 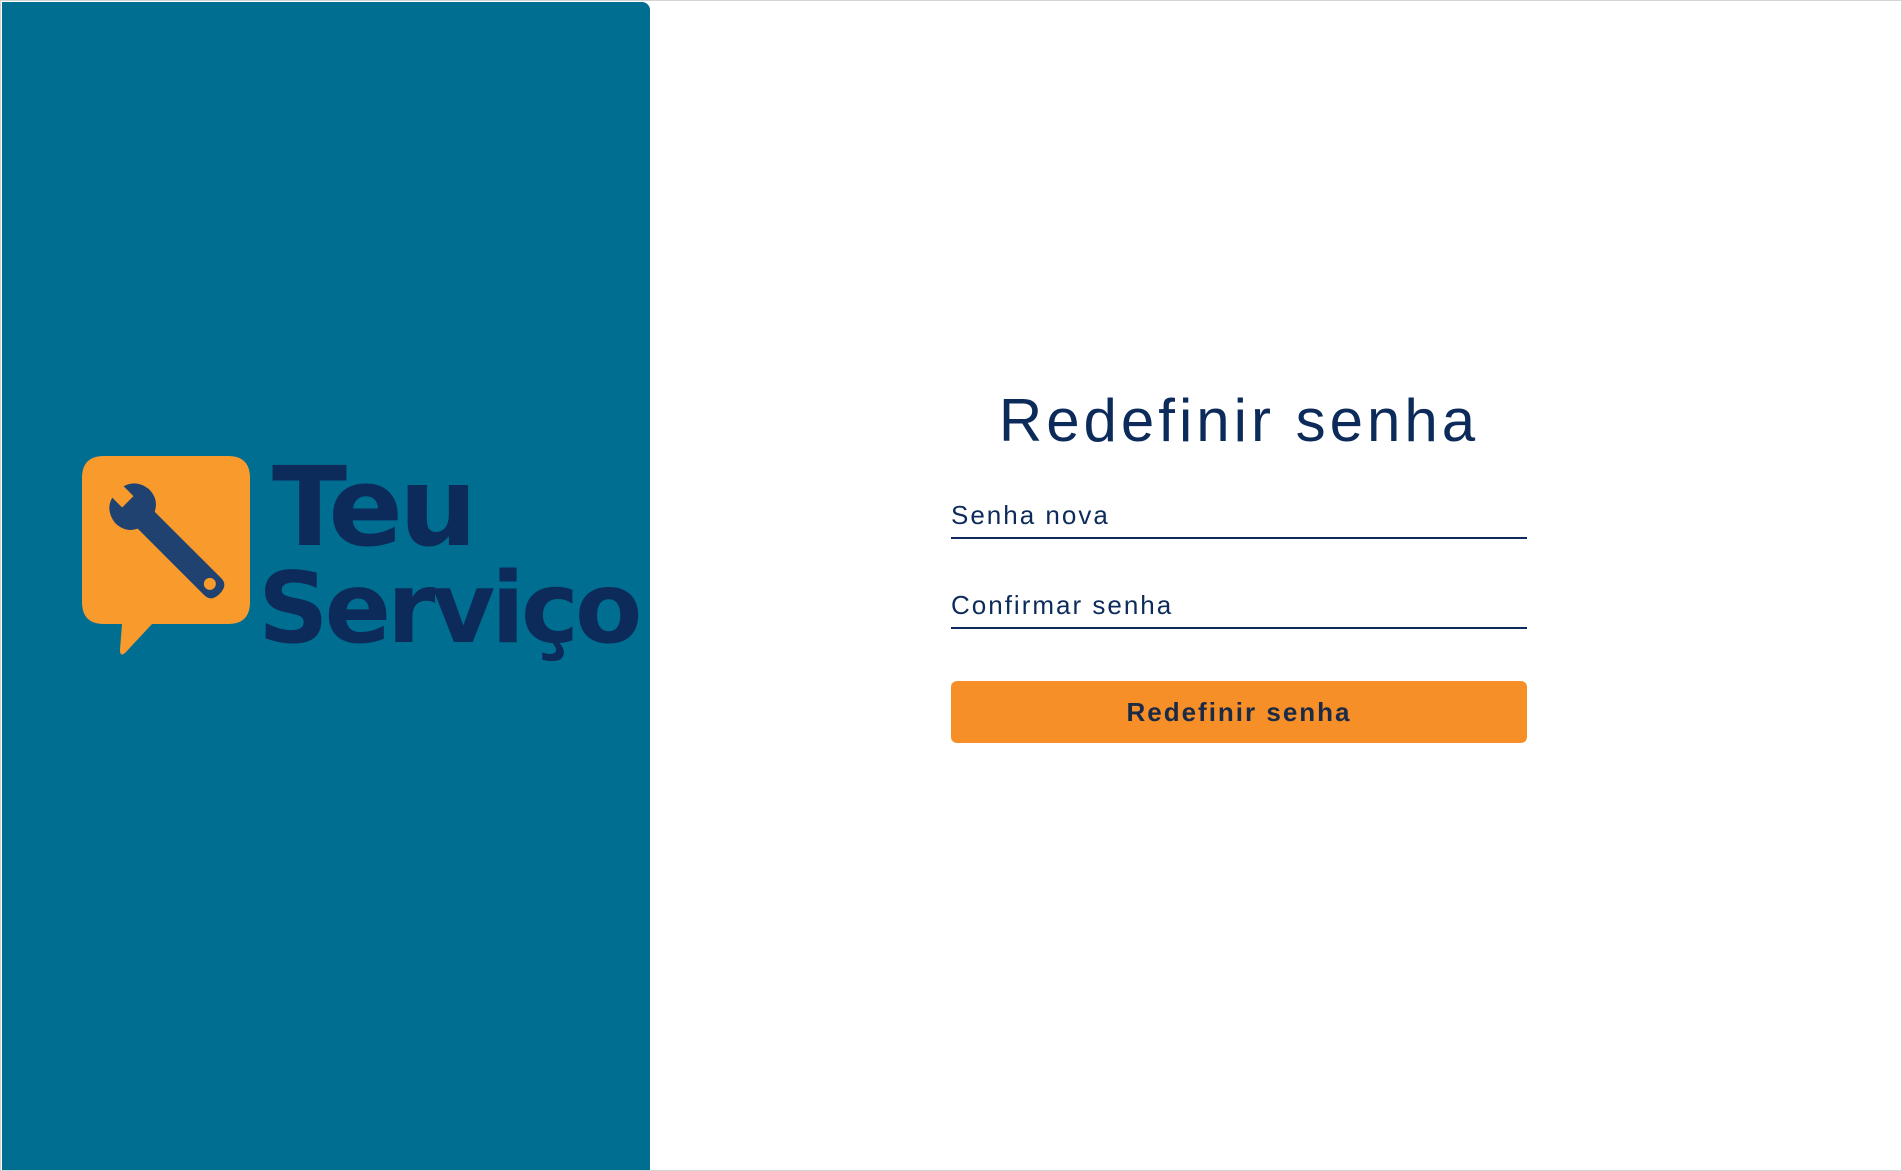 What do you see at coordinates (1239, 712) in the screenshot?
I see `reset-password-button: Redefinir senha` at bounding box center [1239, 712].